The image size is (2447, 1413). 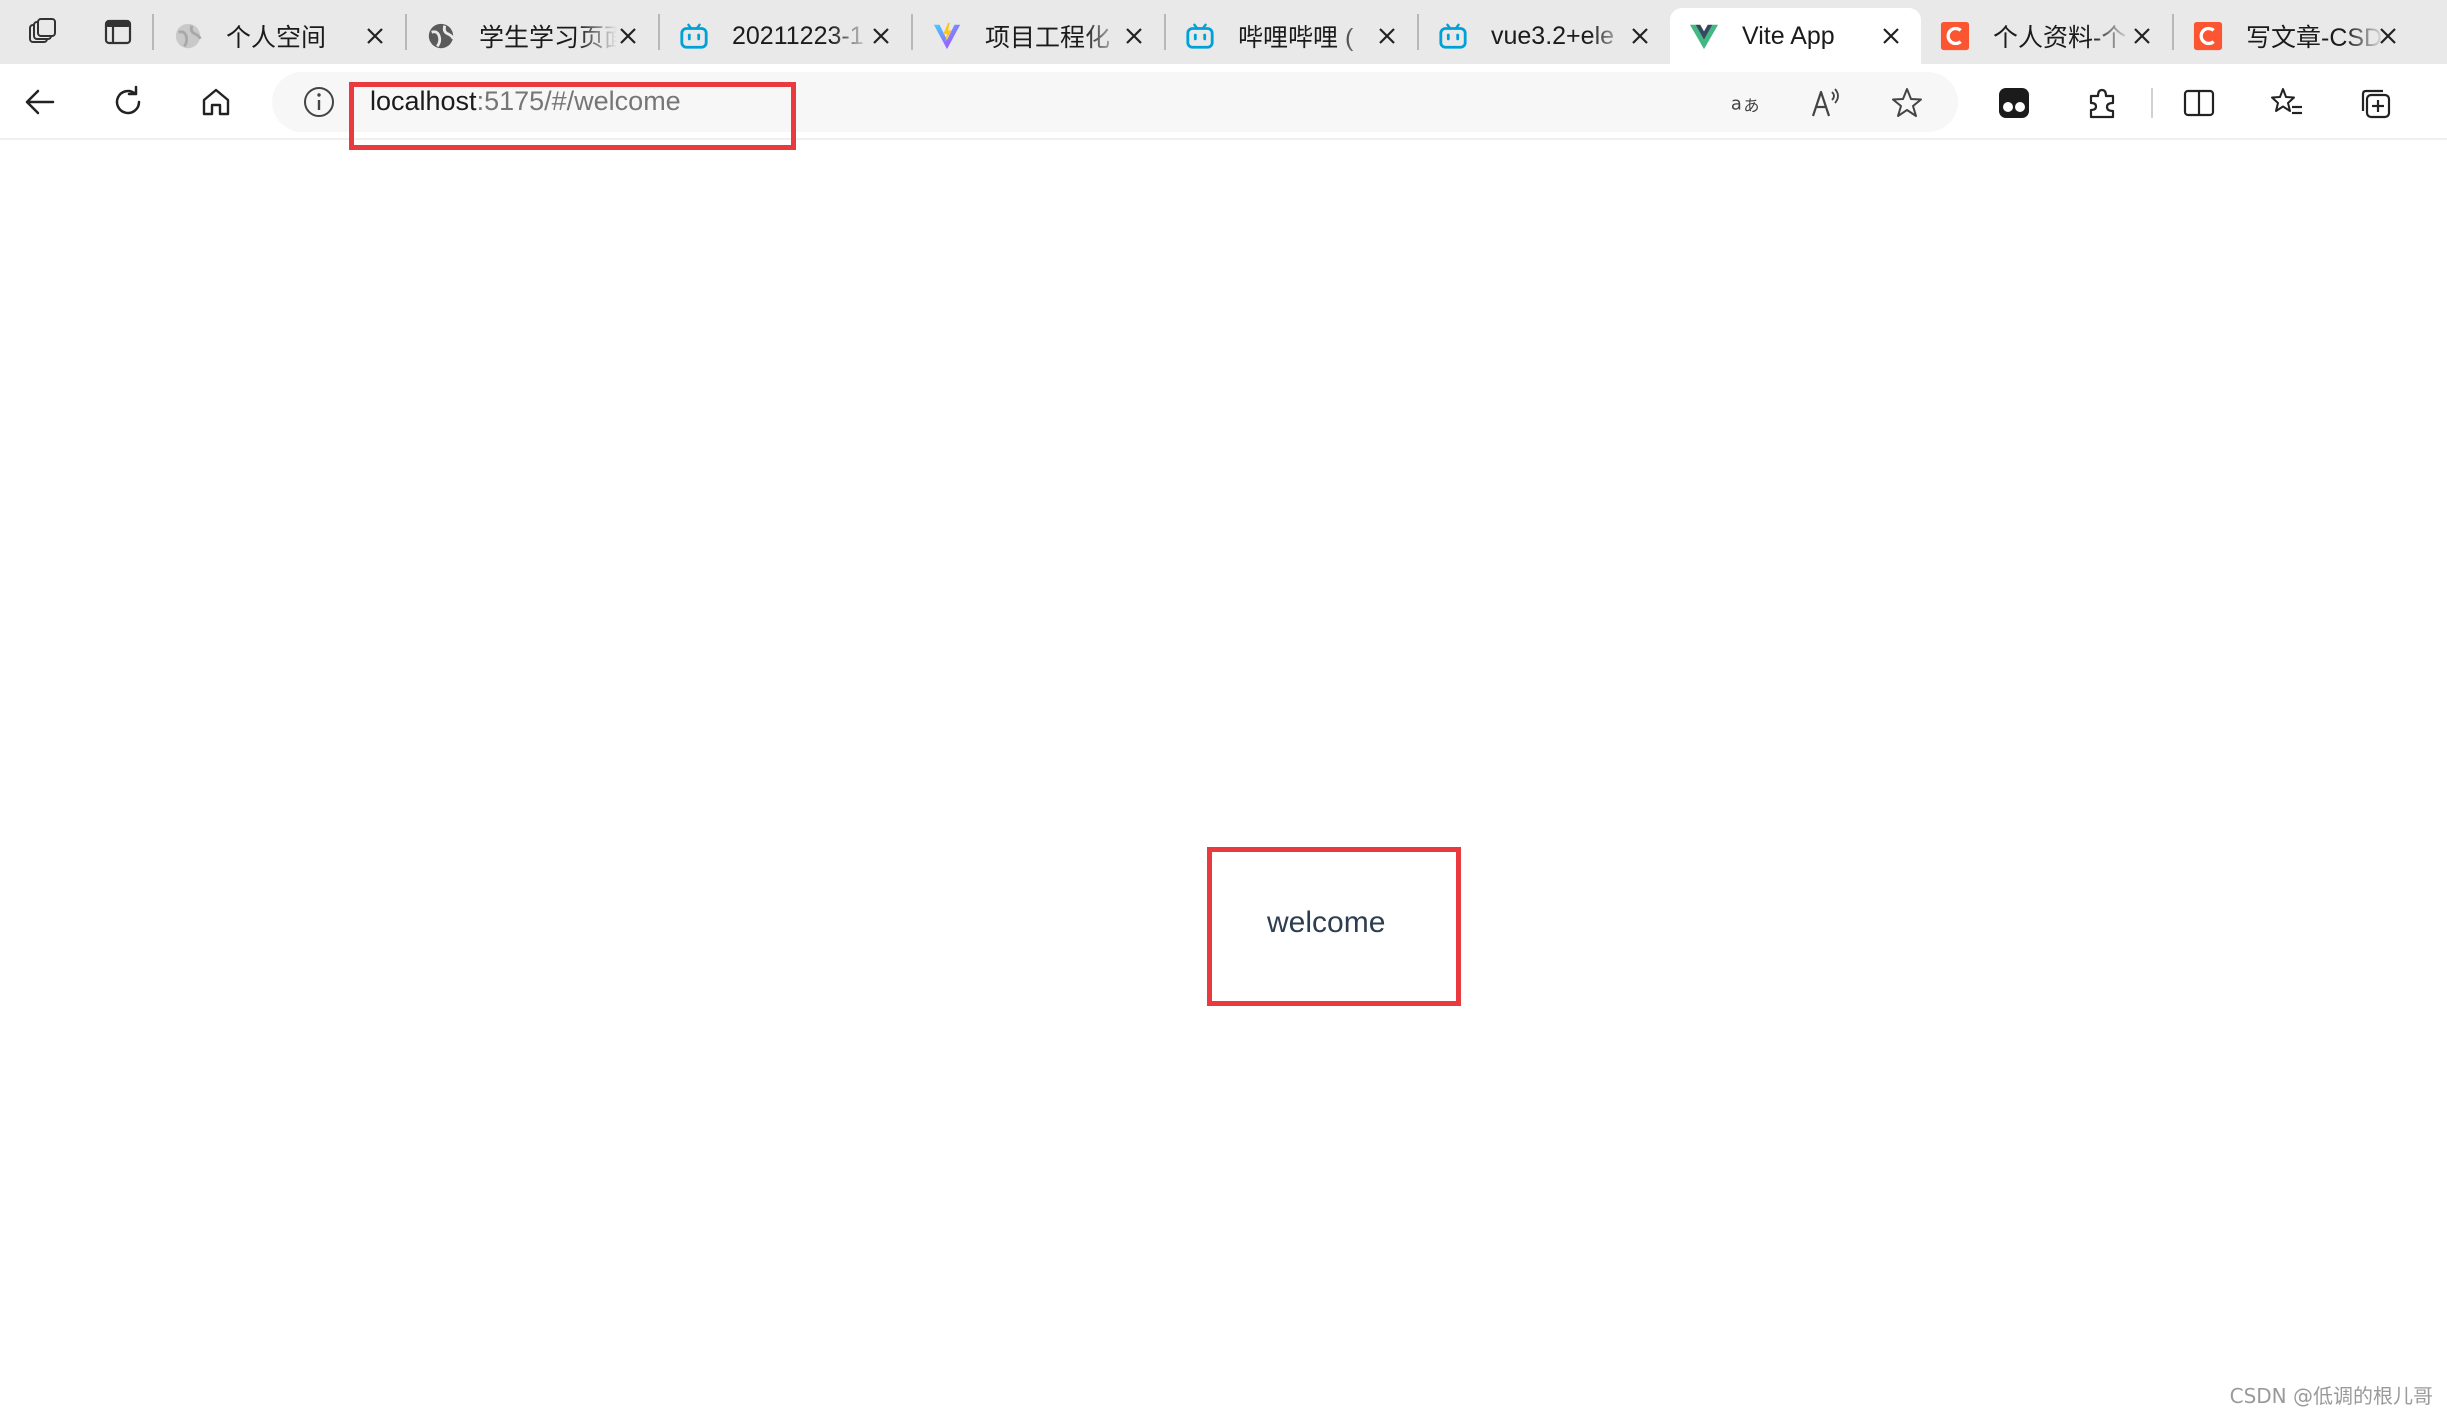 I want to click on tab-bilibili-20211223: 20211223-1, so click(x=785, y=36).